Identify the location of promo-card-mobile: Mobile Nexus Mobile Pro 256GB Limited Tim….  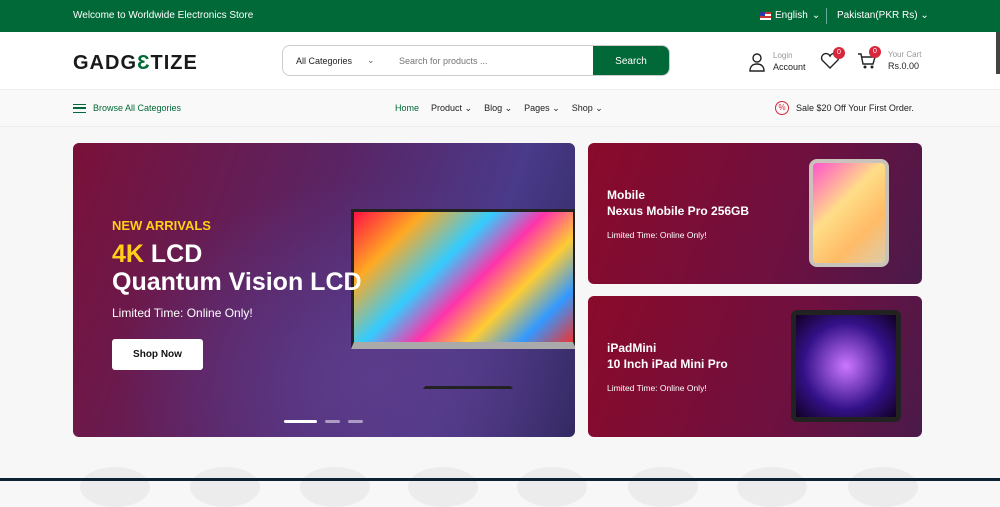
(755, 213).